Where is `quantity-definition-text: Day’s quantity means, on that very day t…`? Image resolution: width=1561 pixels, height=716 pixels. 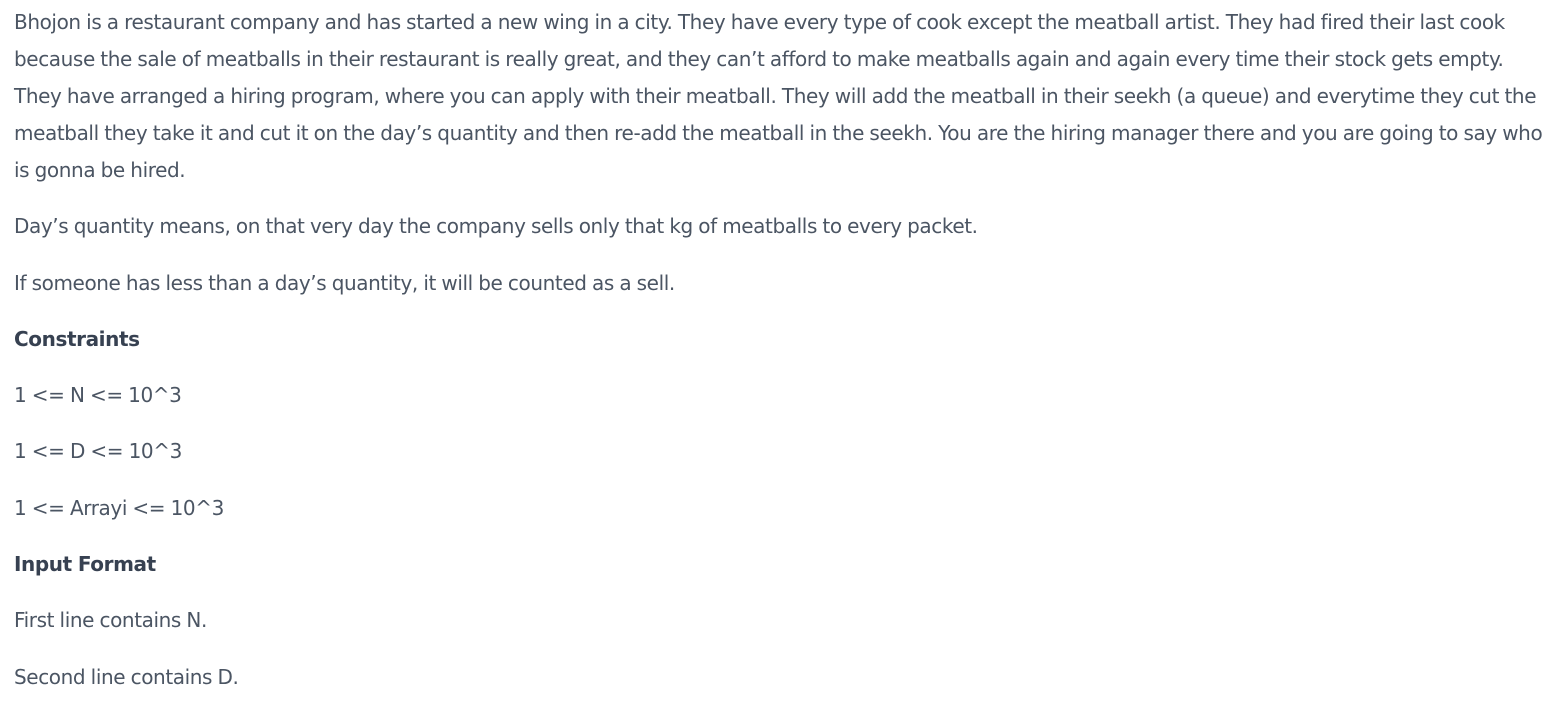
quantity-definition-text: Day’s quantity means, on that very day t… is located at coordinates (496, 226).